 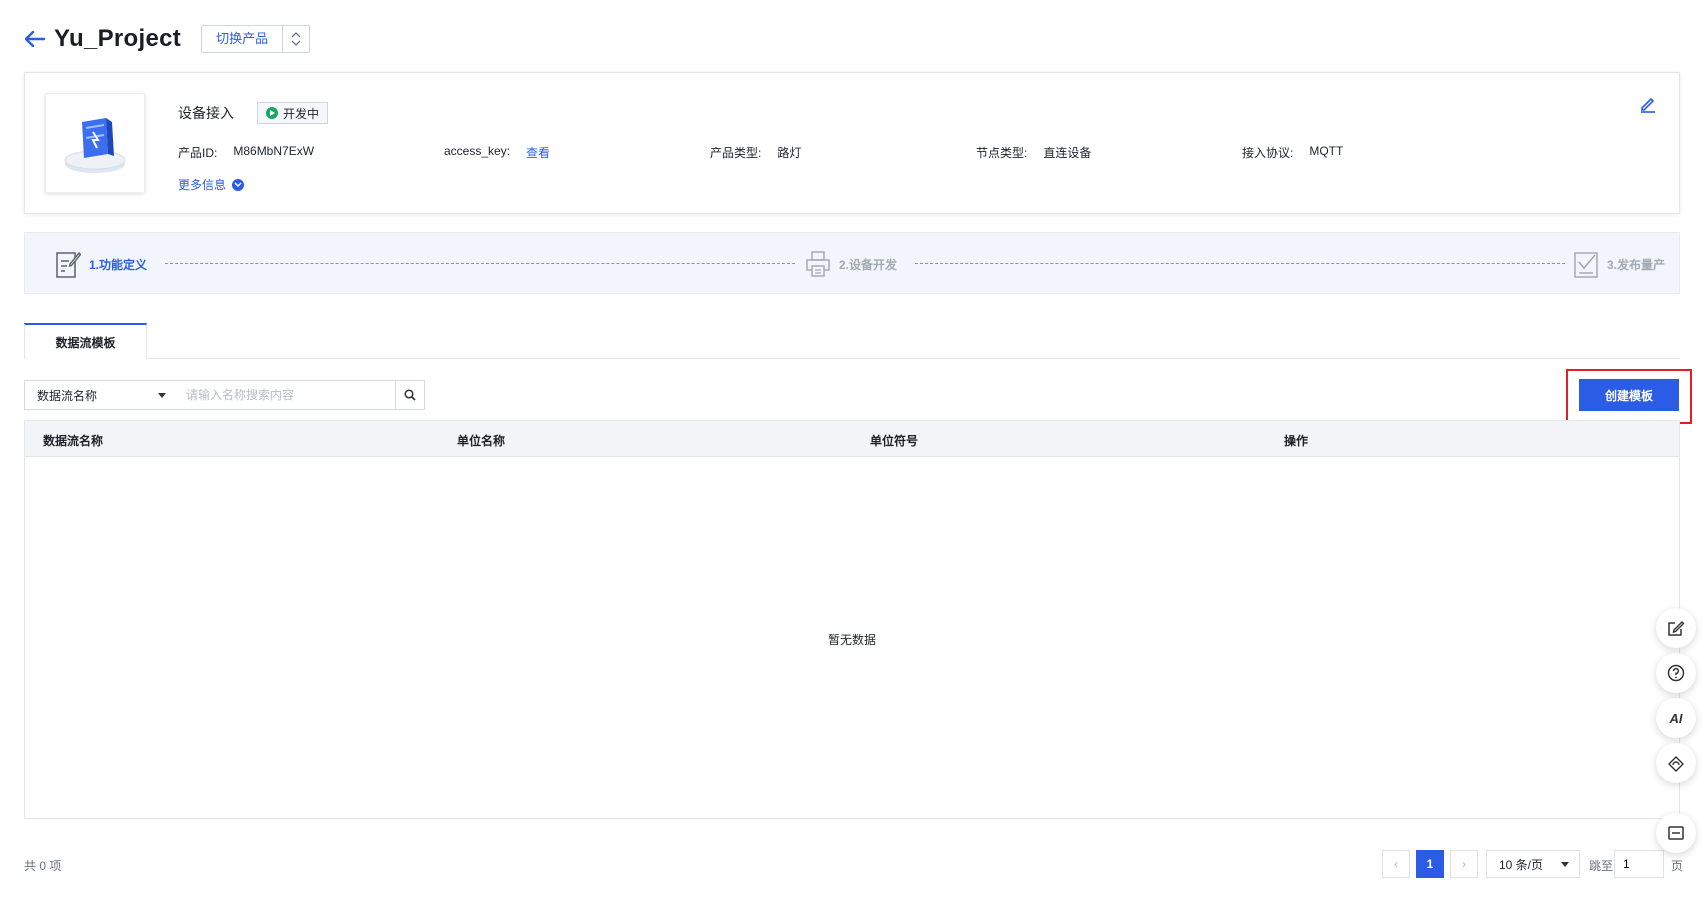 I want to click on search-button, so click(x=410, y=395).